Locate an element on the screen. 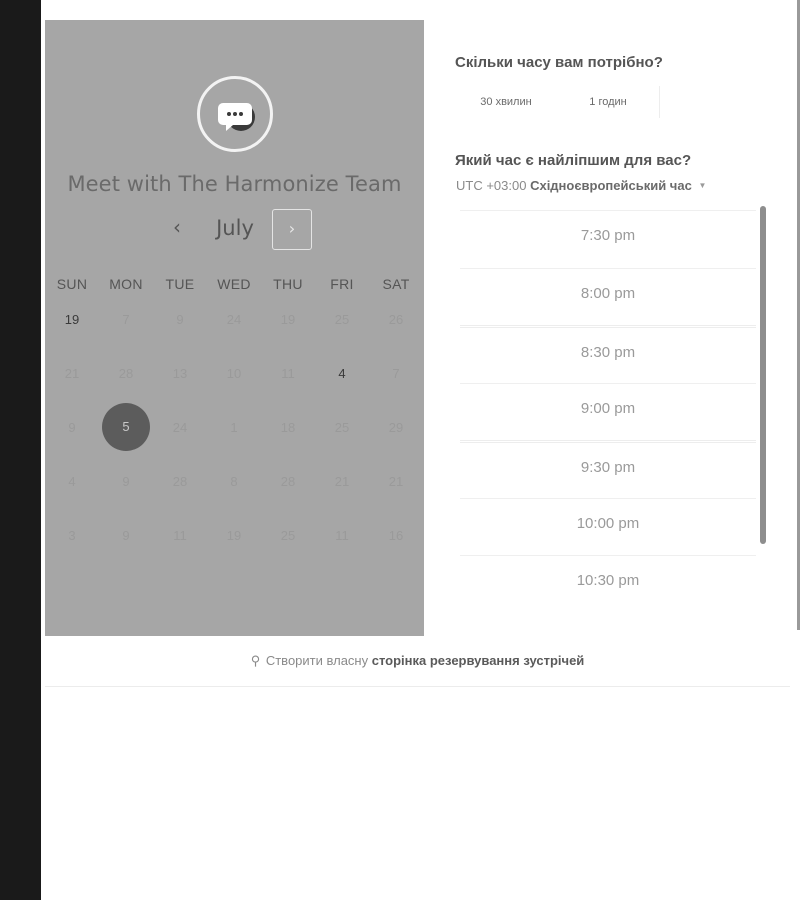  left-edge-bar is located at coordinates (20, 450).